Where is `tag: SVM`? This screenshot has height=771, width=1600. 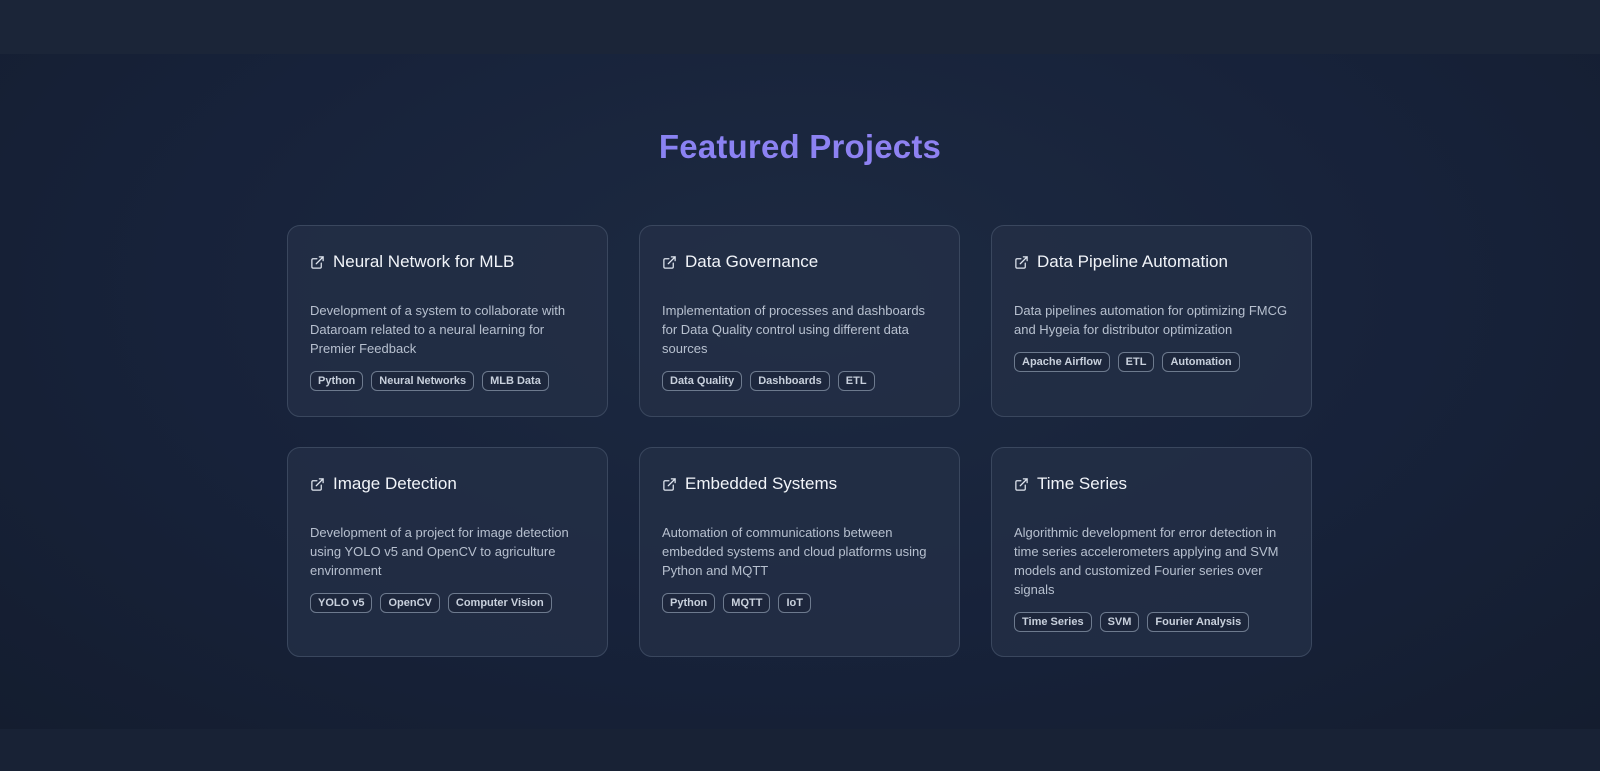
tag: SVM is located at coordinates (1119, 622).